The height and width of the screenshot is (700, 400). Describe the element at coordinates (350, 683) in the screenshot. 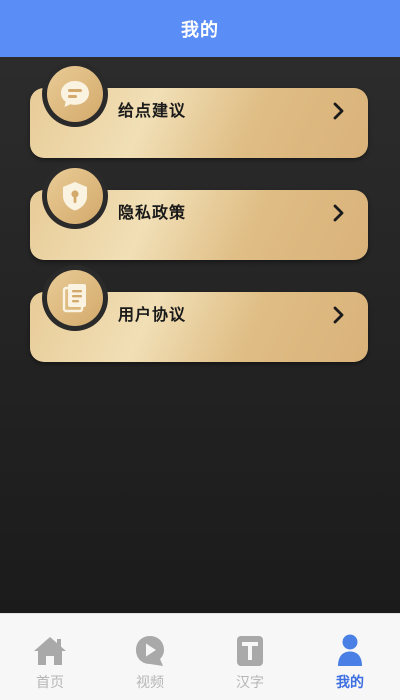

I see `tab-label: 我的` at that location.